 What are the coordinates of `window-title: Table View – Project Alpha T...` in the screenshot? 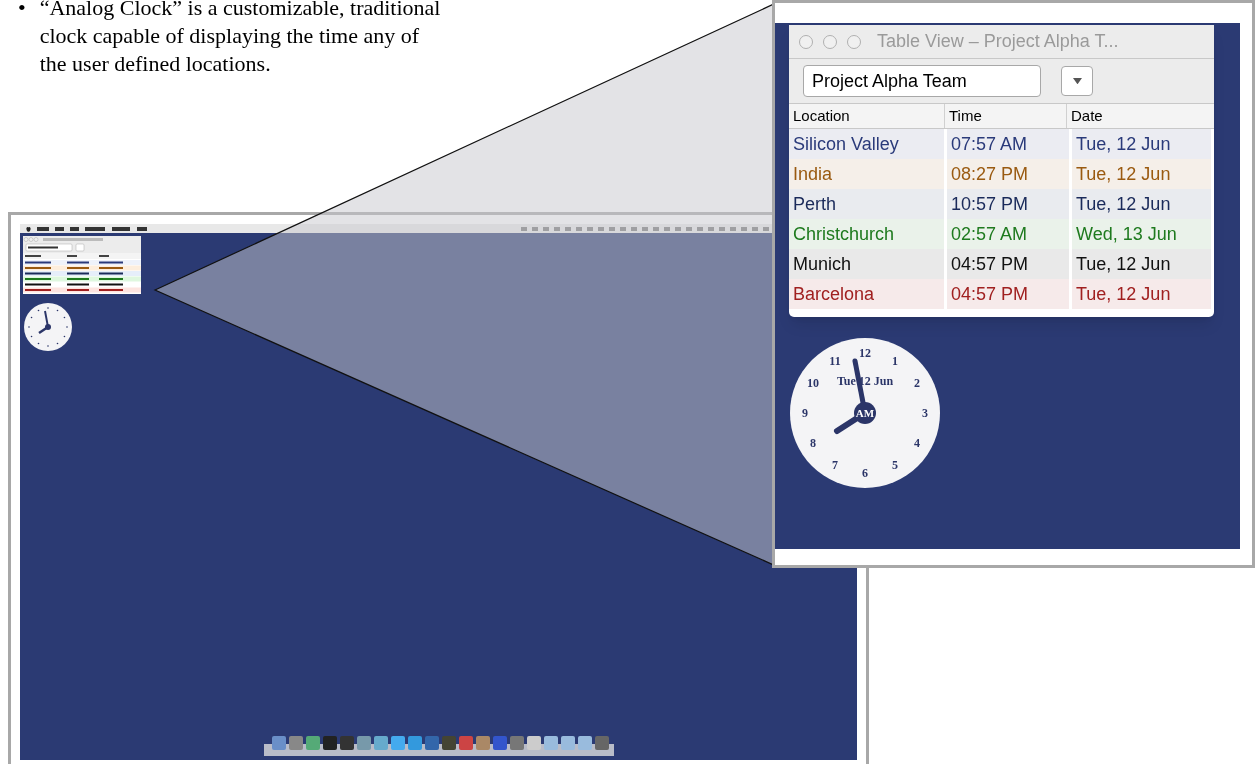 It's located at (998, 41).